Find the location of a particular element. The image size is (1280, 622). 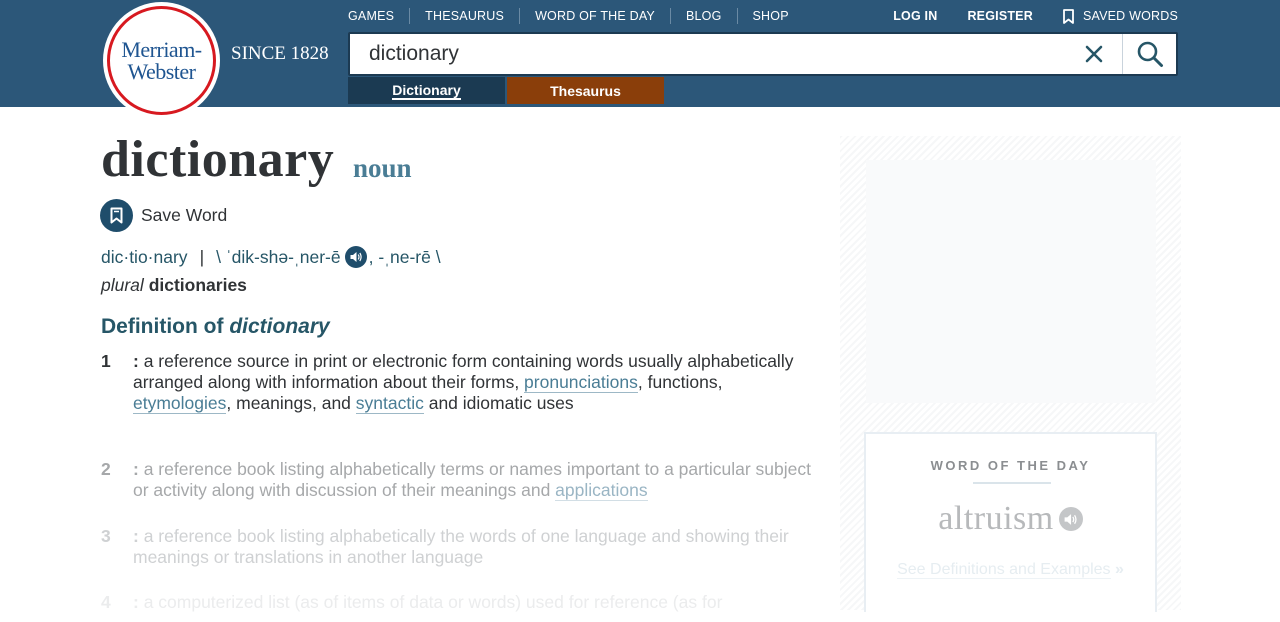

save-word-label: Save Word is located at coordinates (184, 215).